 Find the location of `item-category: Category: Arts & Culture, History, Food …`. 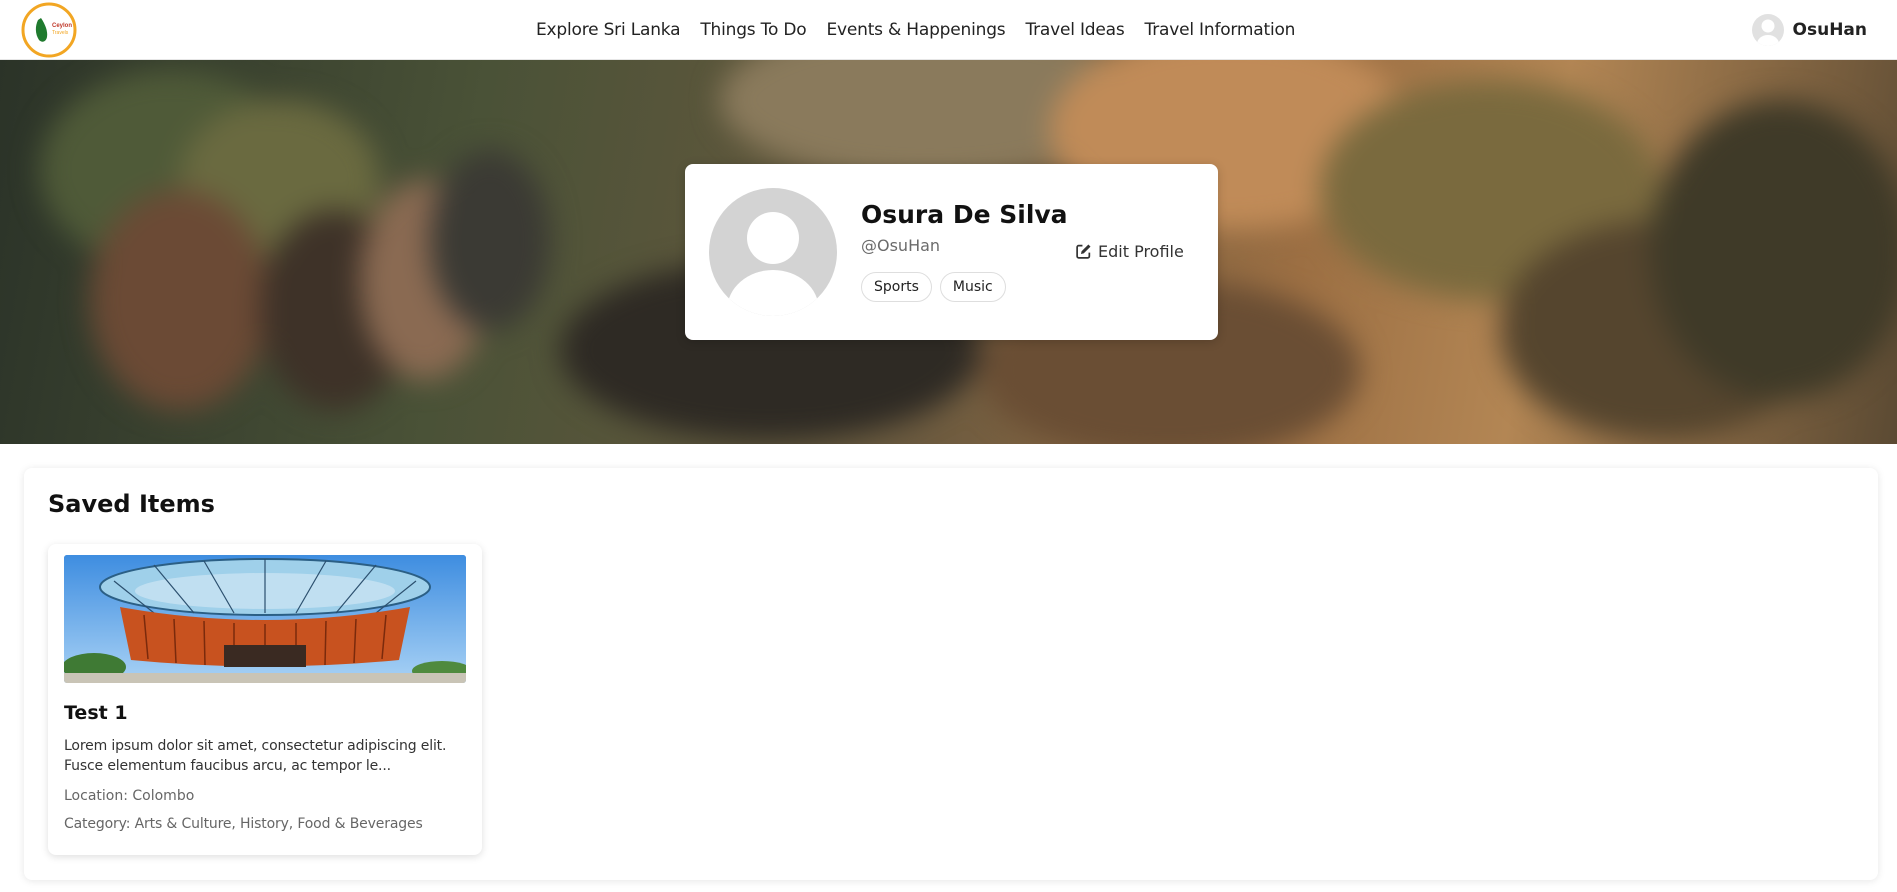

item-category: Category: Arts & Culture, History, Food … is located at coordinates (243, 824).